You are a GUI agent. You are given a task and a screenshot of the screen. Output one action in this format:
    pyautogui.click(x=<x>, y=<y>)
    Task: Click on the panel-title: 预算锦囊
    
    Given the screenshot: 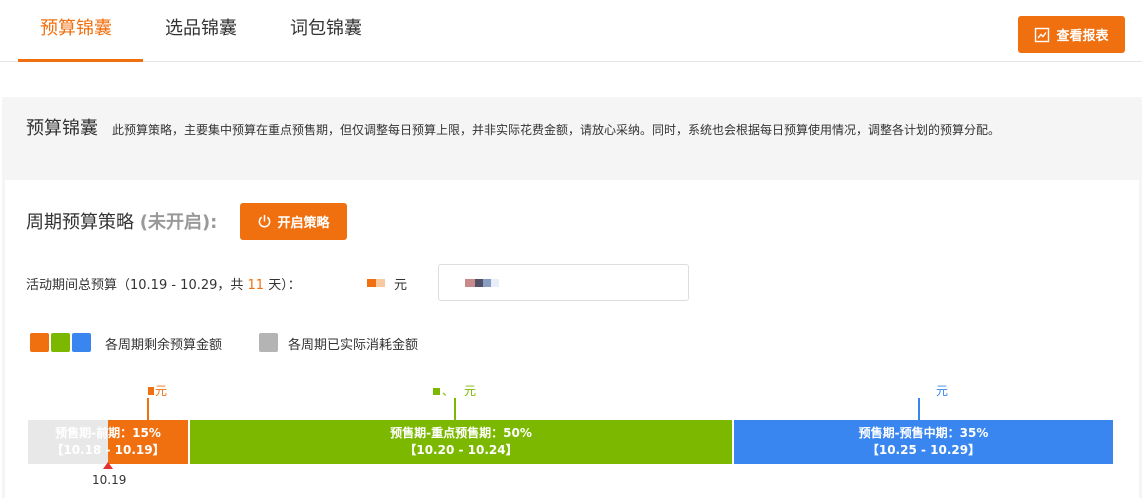 What is the action you would take?
    pyautogui.click(x=62, y=128)
    